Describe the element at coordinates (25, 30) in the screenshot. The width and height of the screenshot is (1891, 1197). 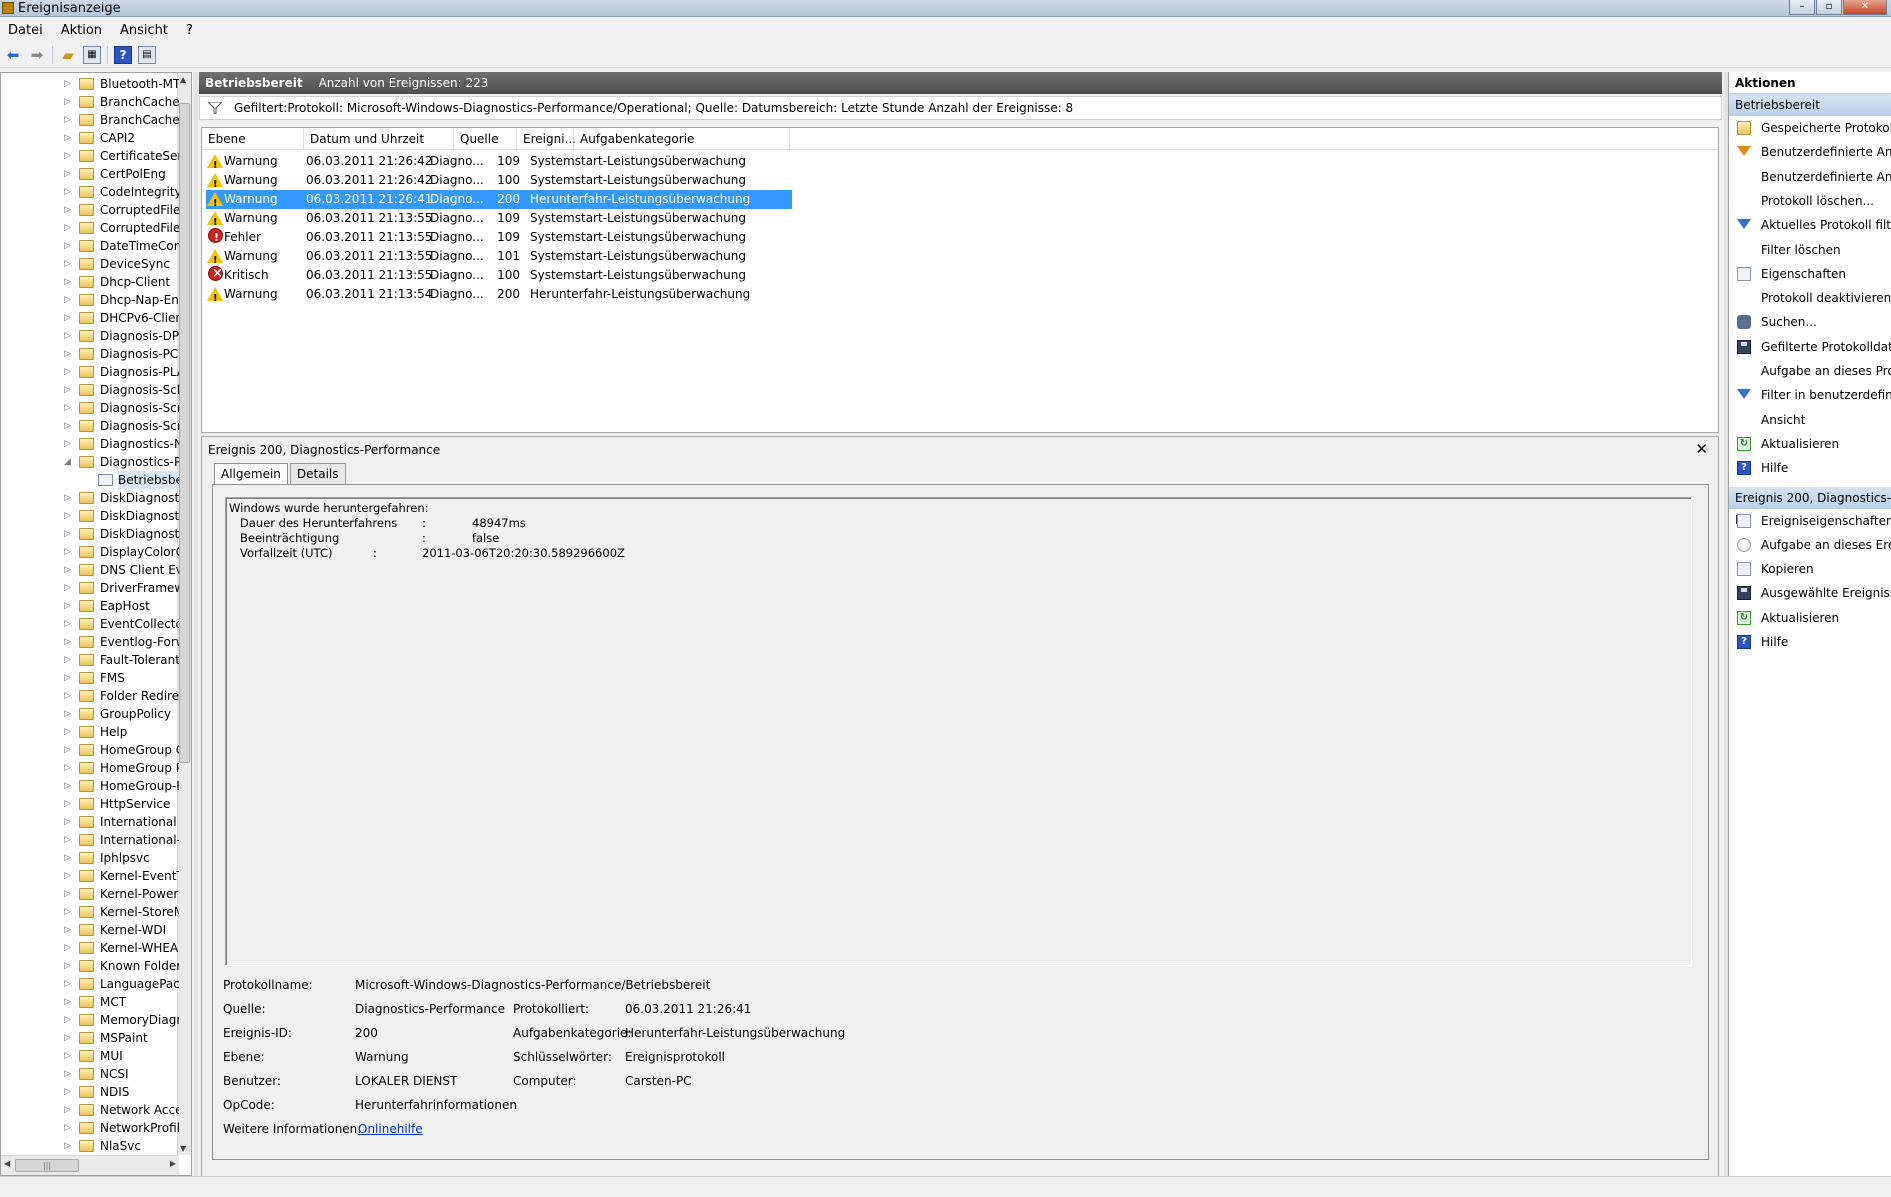
I see `menu-datei: Datei` at that location.